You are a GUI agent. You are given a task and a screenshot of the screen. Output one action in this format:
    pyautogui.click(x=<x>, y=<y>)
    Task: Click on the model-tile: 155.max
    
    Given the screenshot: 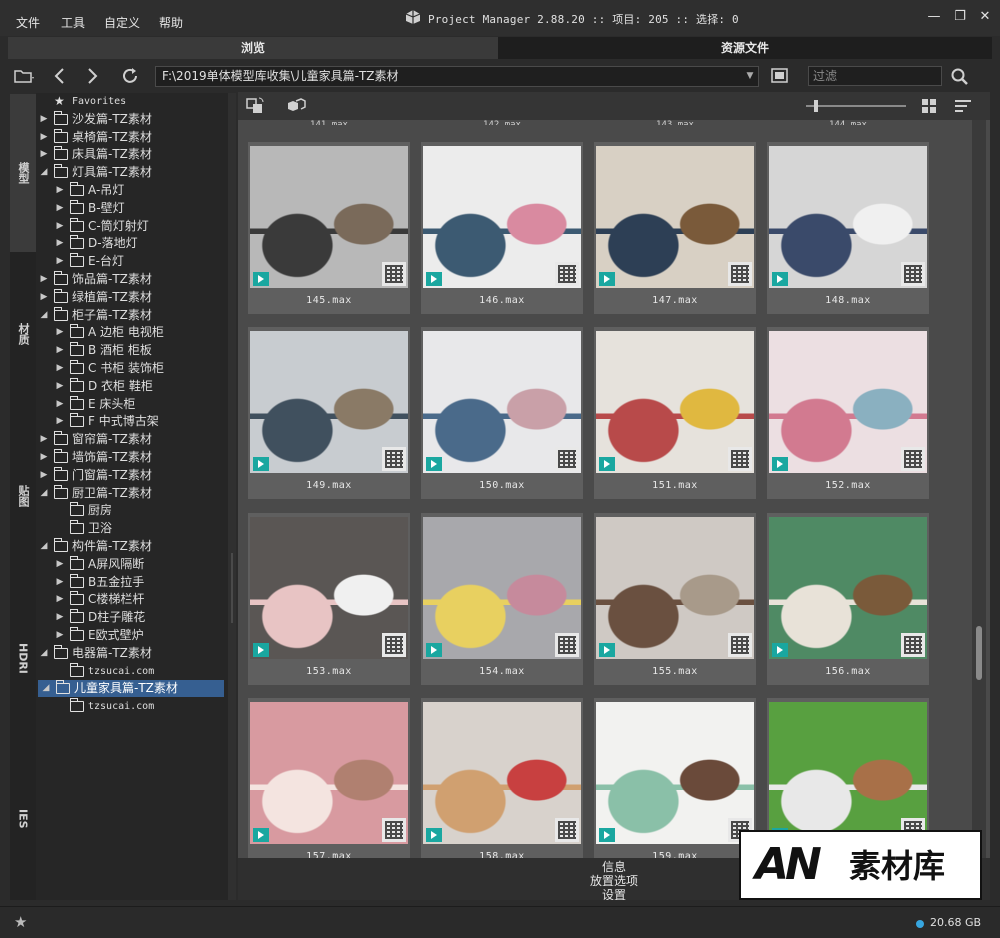 What is the action you would take?
    pyautogui.click(x=675, y=599)
    